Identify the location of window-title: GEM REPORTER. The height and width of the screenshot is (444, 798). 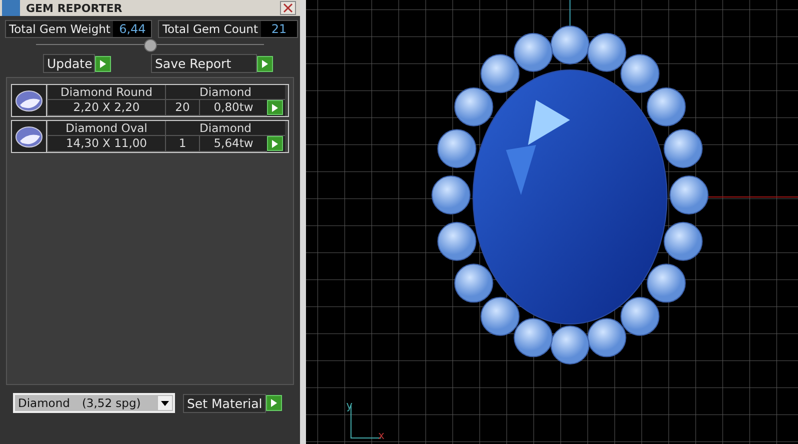
(75, 8).